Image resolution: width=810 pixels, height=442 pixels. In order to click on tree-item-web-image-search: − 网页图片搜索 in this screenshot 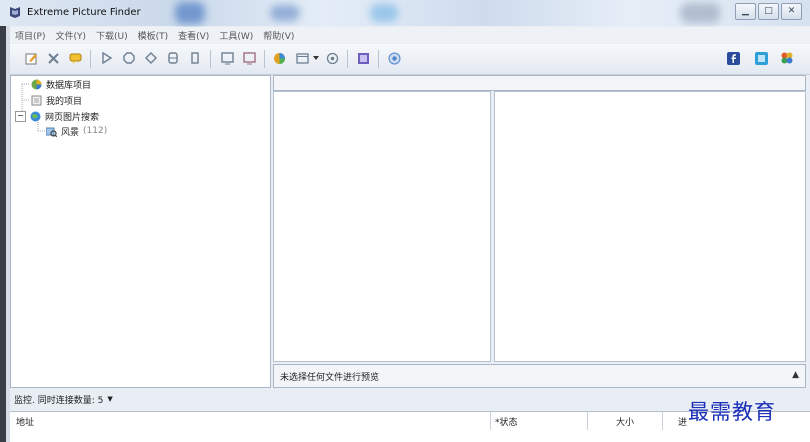, I will do `click(57, 116)`.